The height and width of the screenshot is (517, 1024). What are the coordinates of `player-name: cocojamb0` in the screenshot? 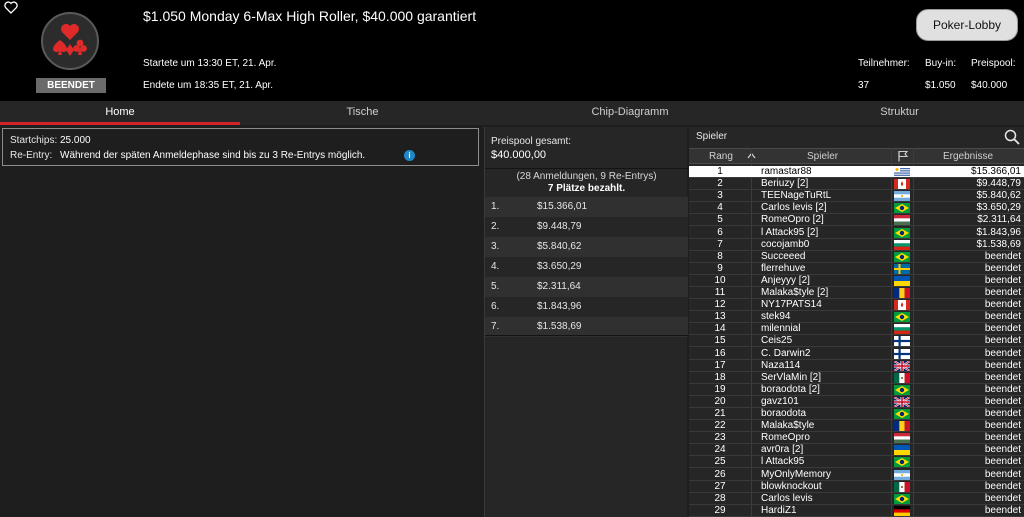 It's located at (785, 244).